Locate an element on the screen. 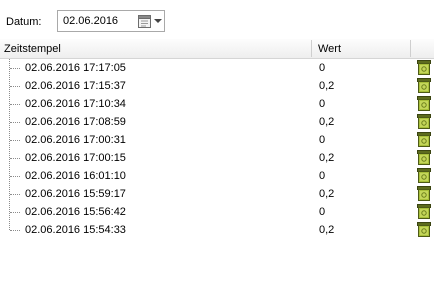 The width and height of the screenshot is (434, 296). timestamp-cell: 02.06.2016 17:00:31 is located at coordinates (75, 140).